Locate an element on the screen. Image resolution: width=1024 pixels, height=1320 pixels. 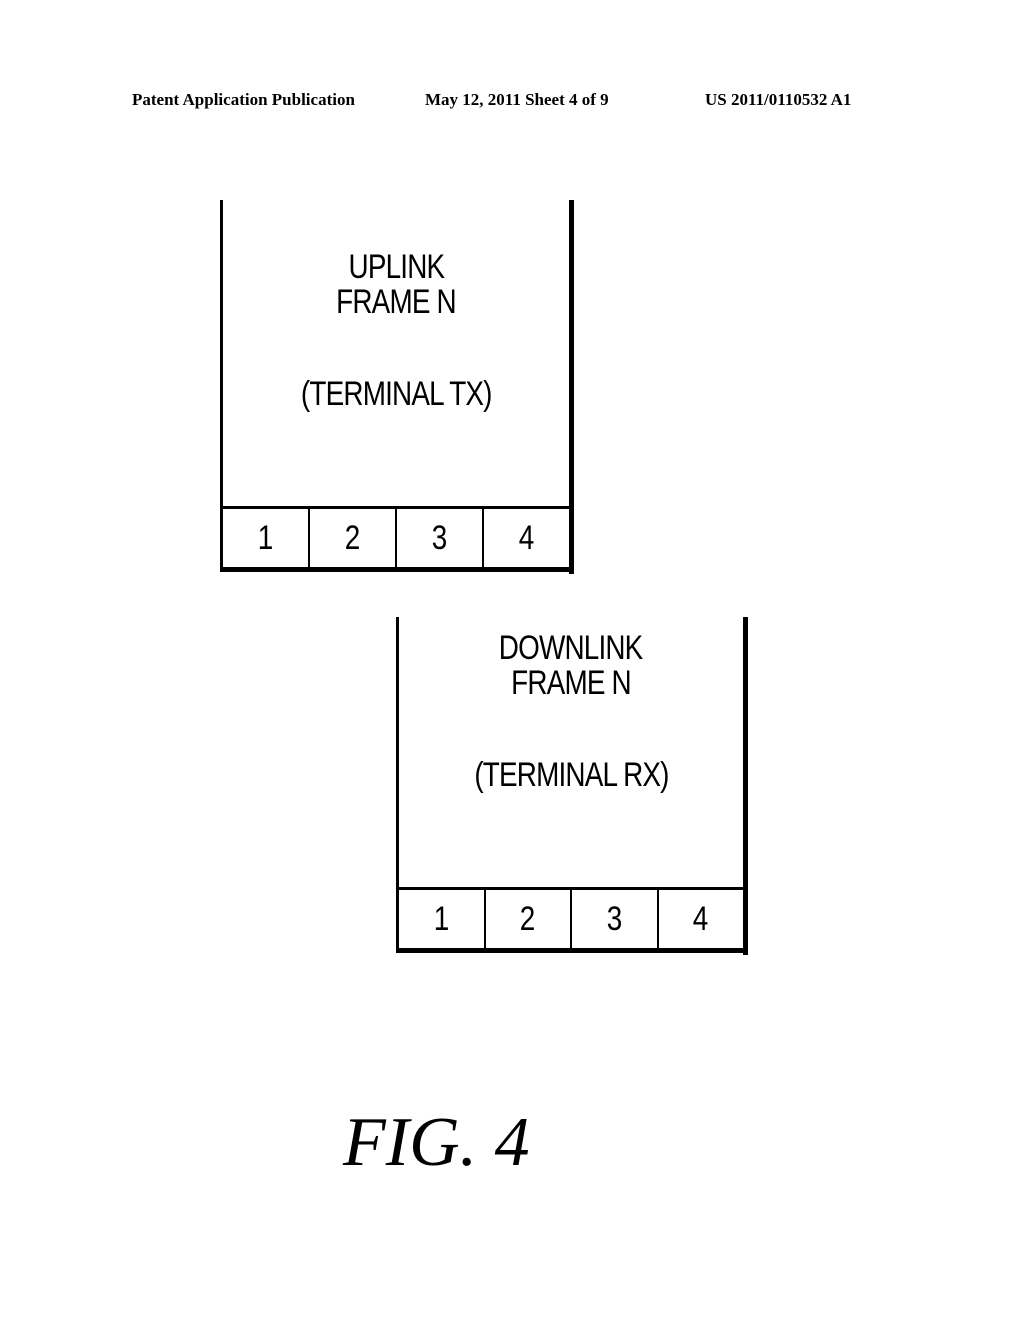
uplink-frame: UPLINK FRAME N (TERMINAL TX) 1 2 3 4 is located at coordinates (399, 387).